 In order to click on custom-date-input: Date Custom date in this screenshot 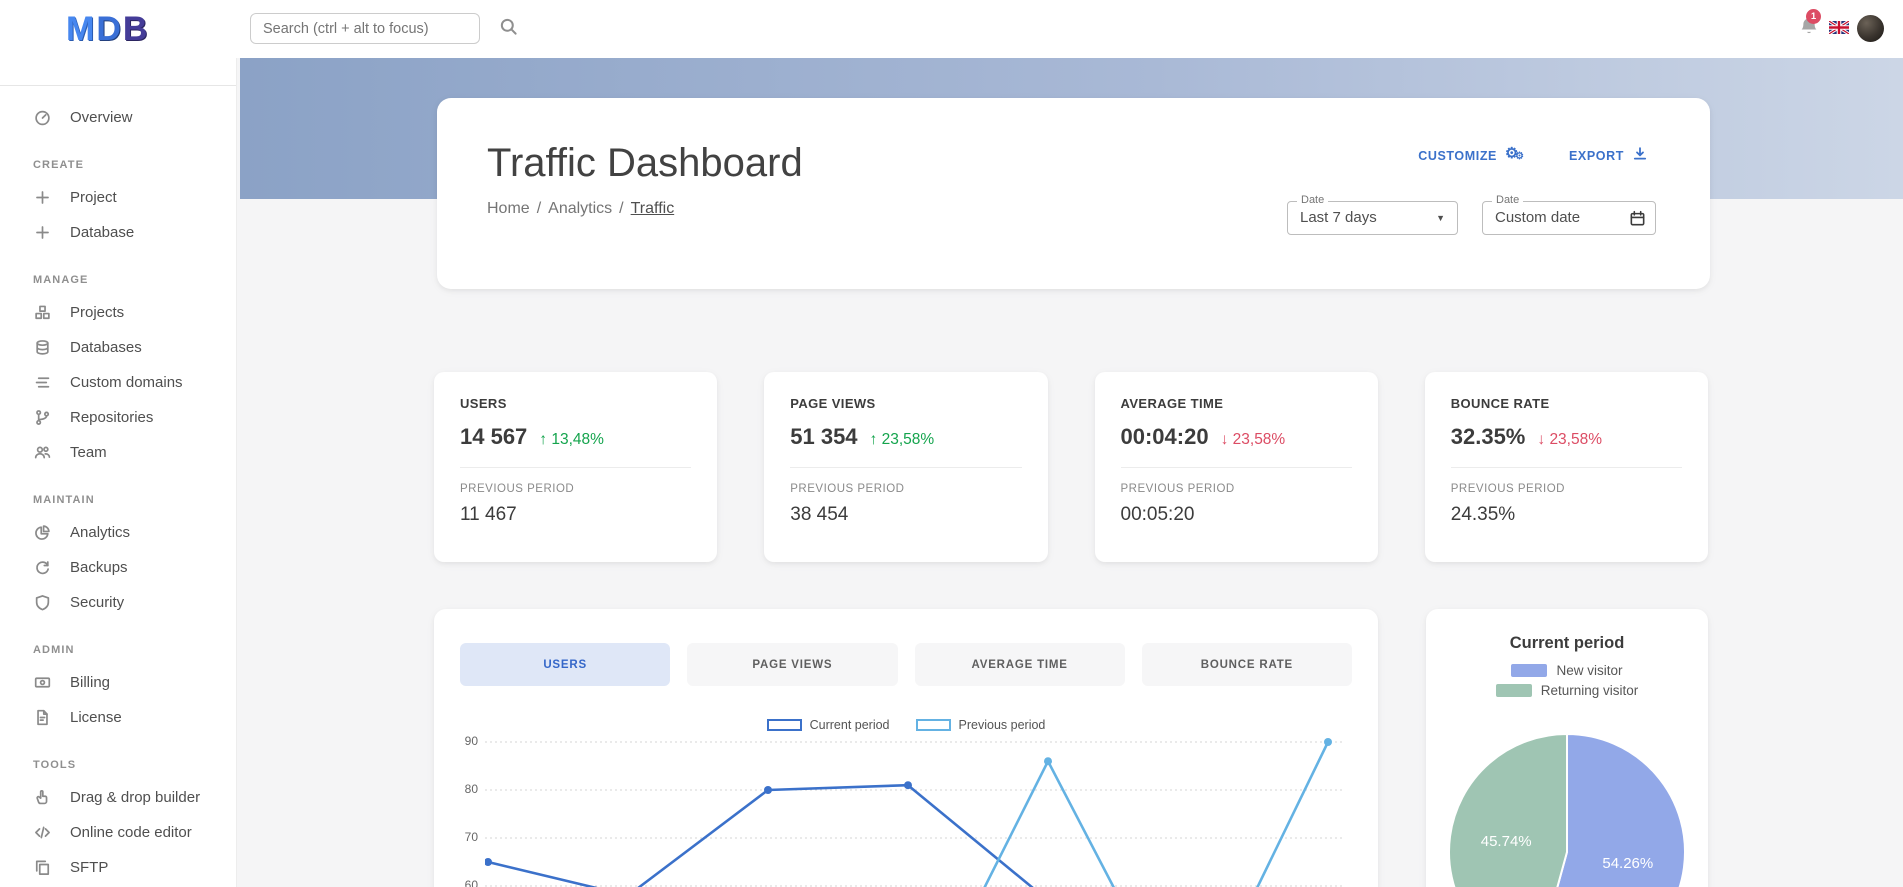, I will do `click(1569, 214)`.